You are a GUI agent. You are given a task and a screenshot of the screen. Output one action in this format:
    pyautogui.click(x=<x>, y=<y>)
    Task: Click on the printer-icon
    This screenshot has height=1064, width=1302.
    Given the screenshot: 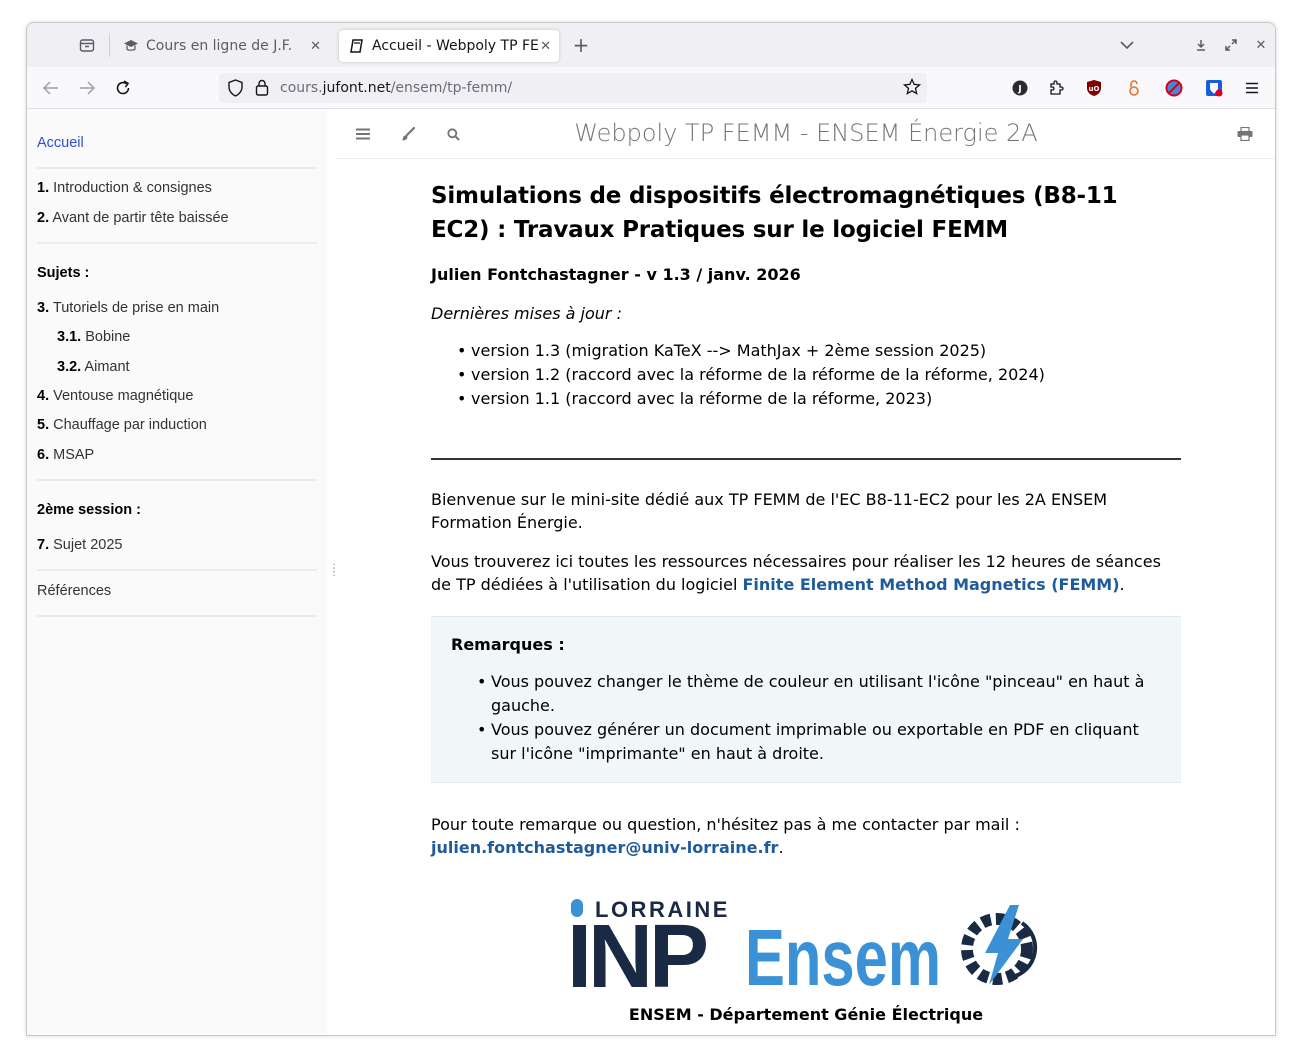 What is the action you would take?
    pyautogui.click(x=1245, y=134)
    